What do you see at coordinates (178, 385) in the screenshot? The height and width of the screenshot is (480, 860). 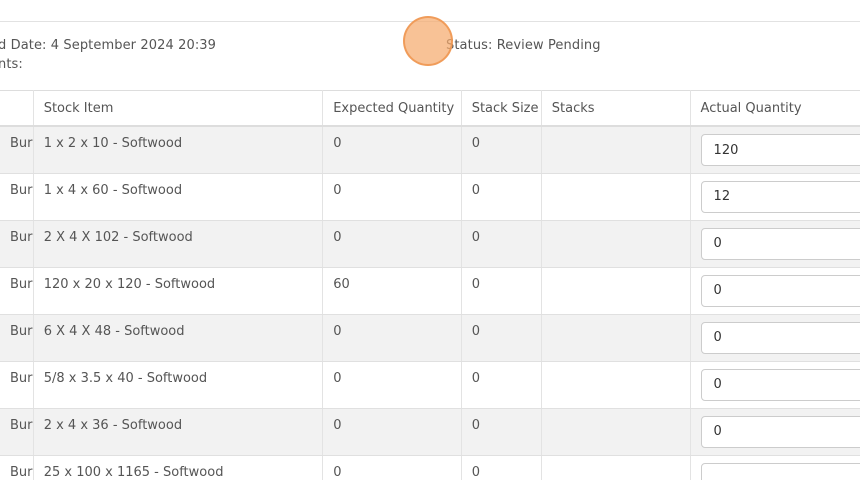 I see `cell-stock-item: 5/8 x 3.5 x 40 - Softwood` at bounding box center [178, 385].